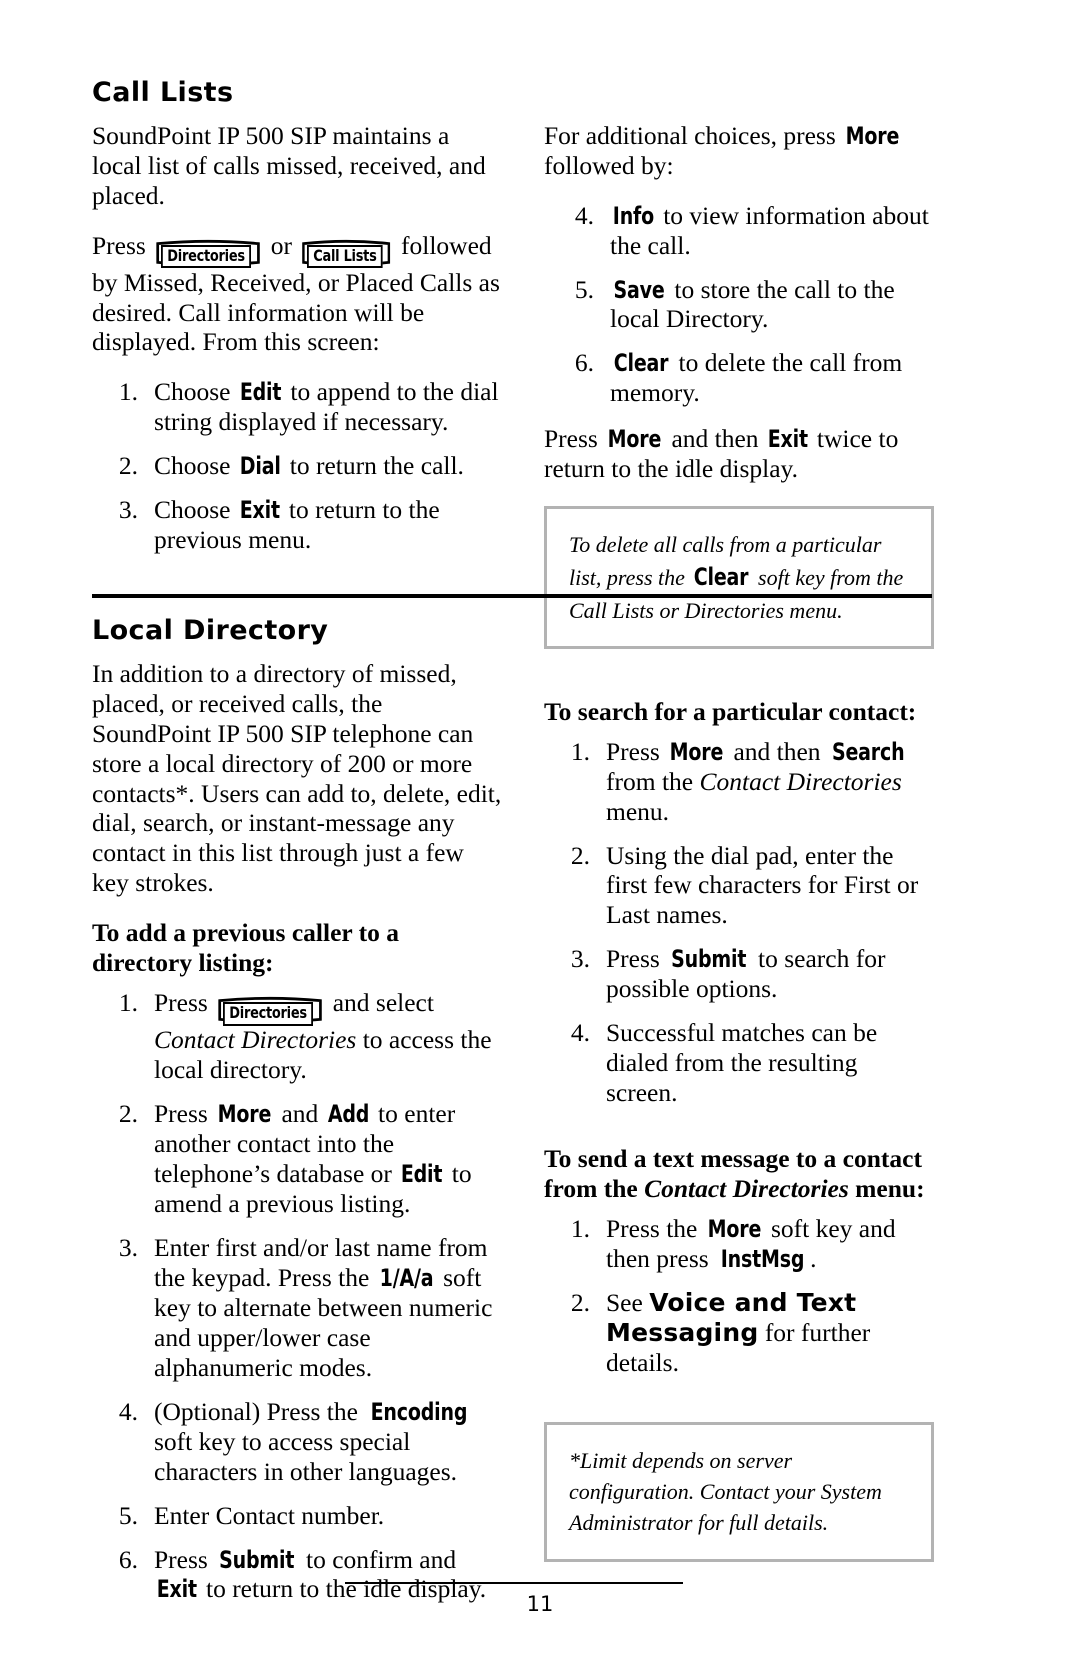  What do you see at coordinates (210, 630) in the screenshot?
I see `page-title-local-directory: Local Directory` at bounding box center [210, 630].